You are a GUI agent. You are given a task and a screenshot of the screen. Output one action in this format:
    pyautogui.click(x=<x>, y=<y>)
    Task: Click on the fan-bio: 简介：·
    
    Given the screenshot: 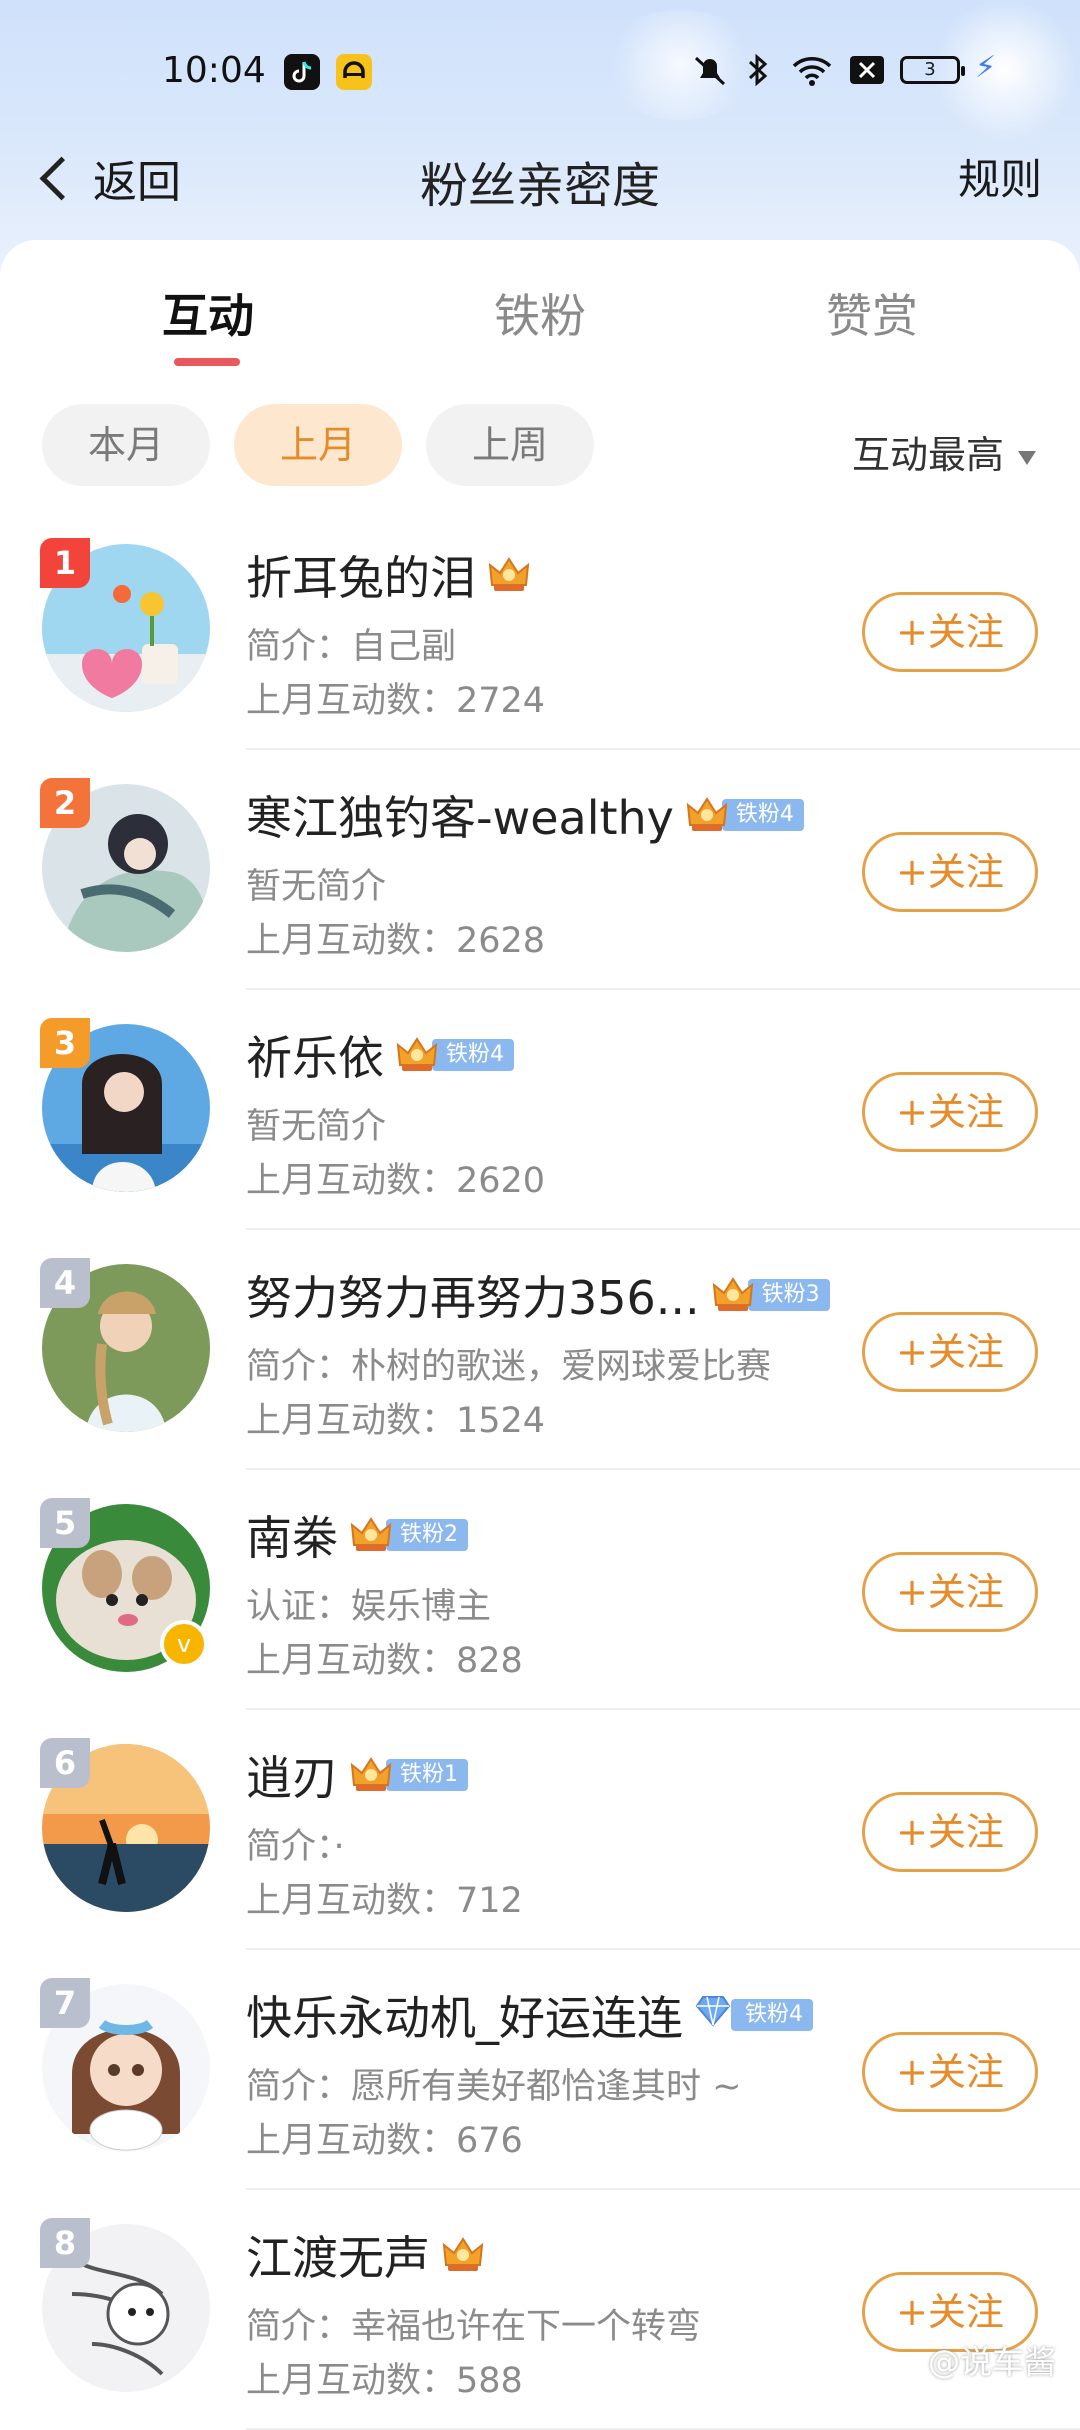 What is the action you would take?
    pyautogui.click(x=295, y=1847)
    